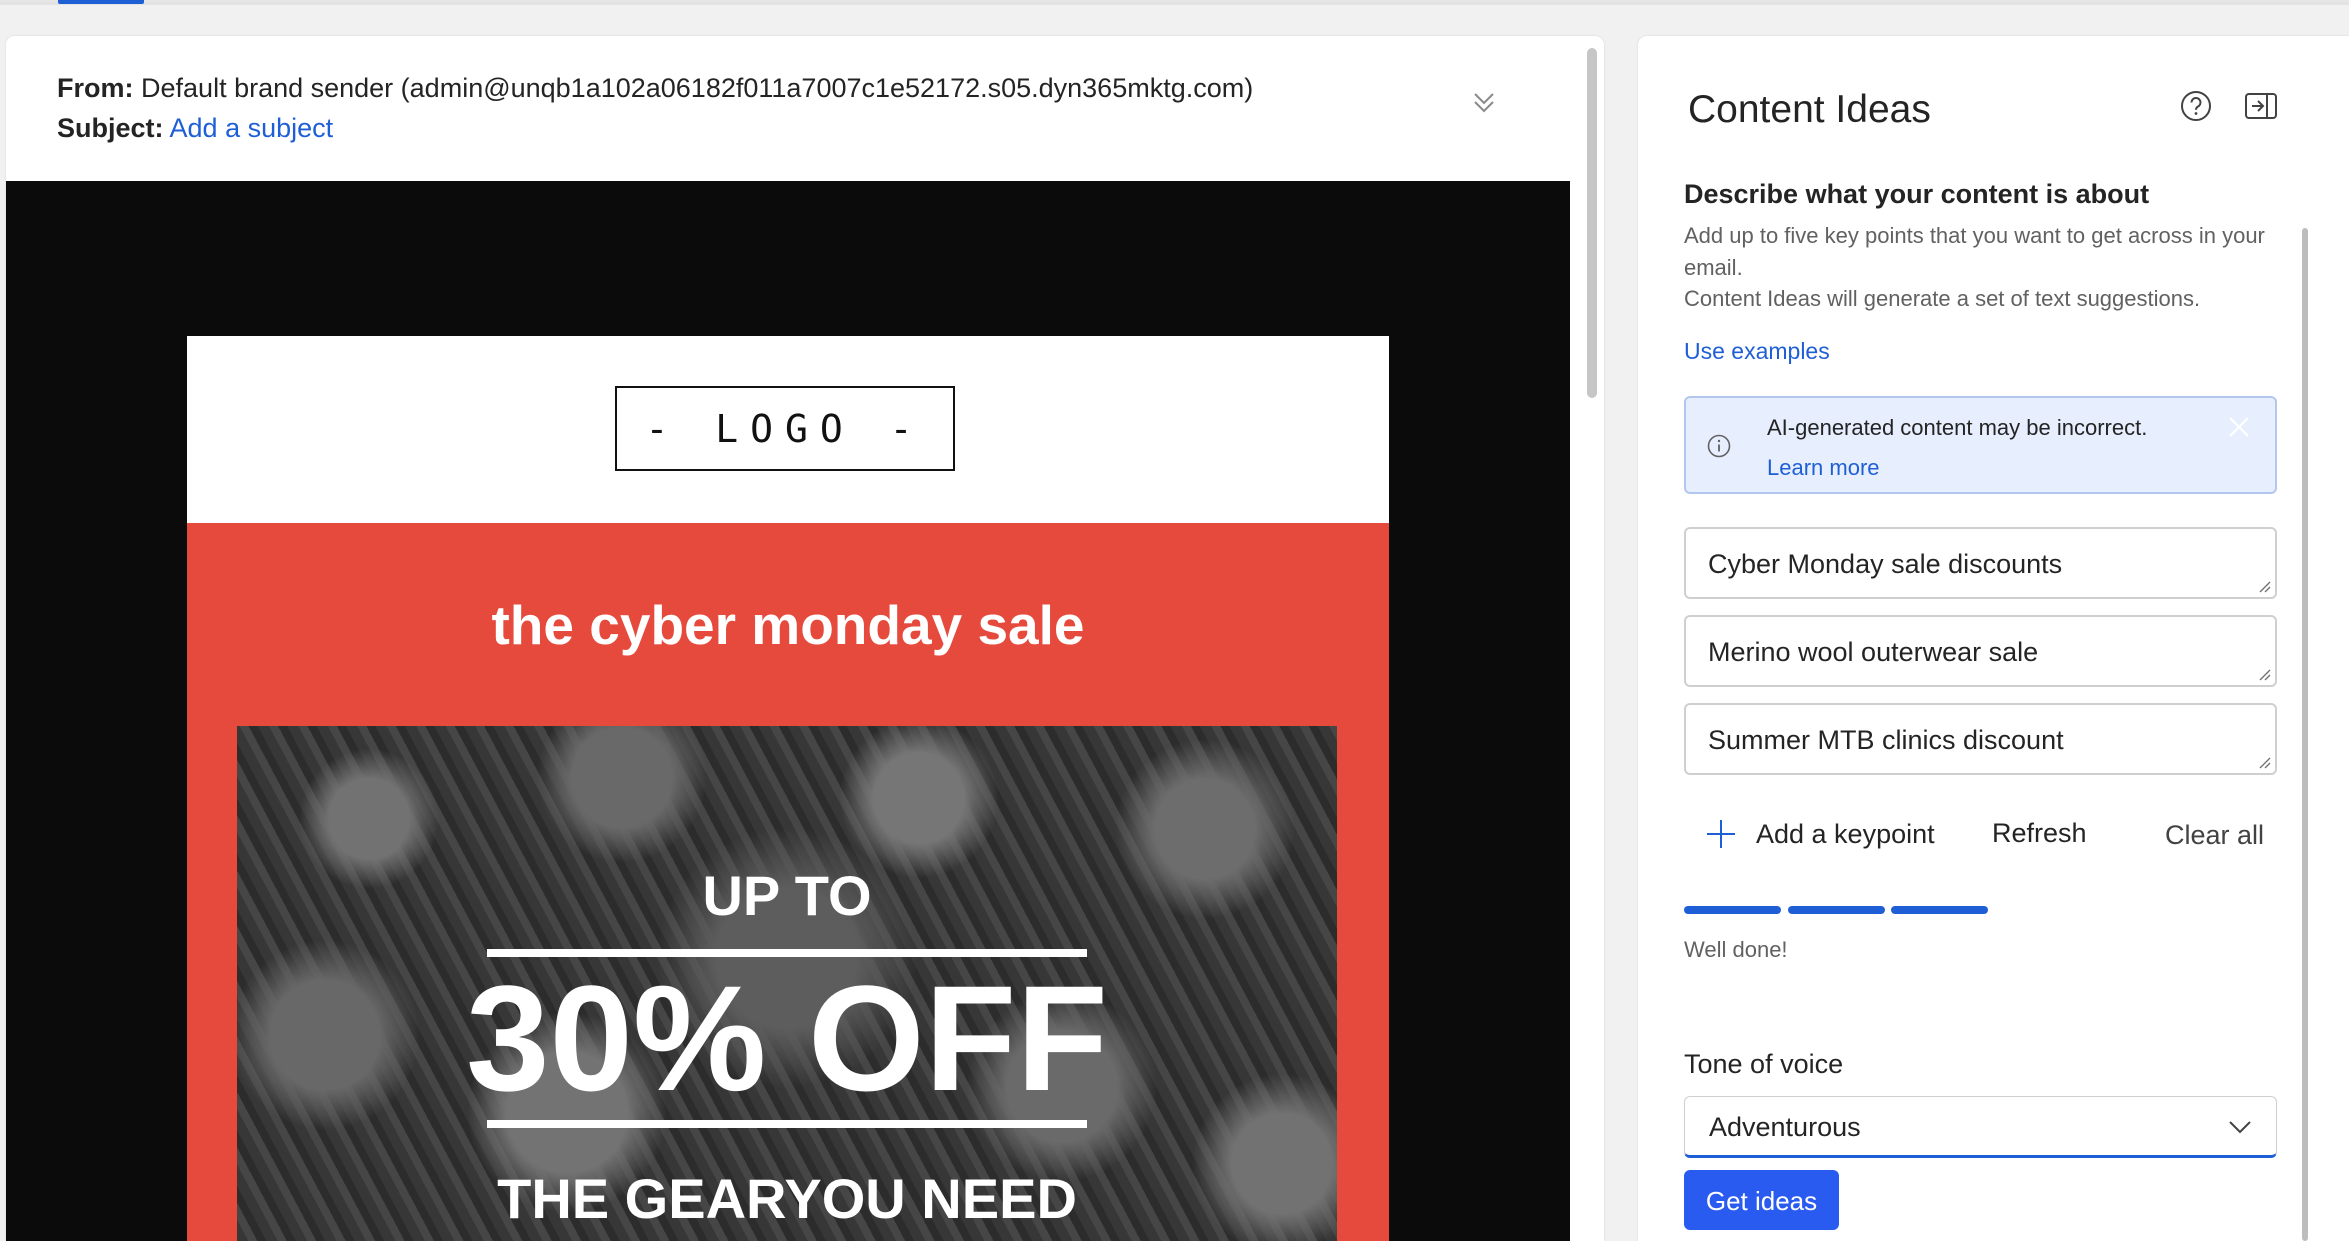 The image size is (2349, 1241). I want to click on logo-section: - LOGO -, so click(788, 429).